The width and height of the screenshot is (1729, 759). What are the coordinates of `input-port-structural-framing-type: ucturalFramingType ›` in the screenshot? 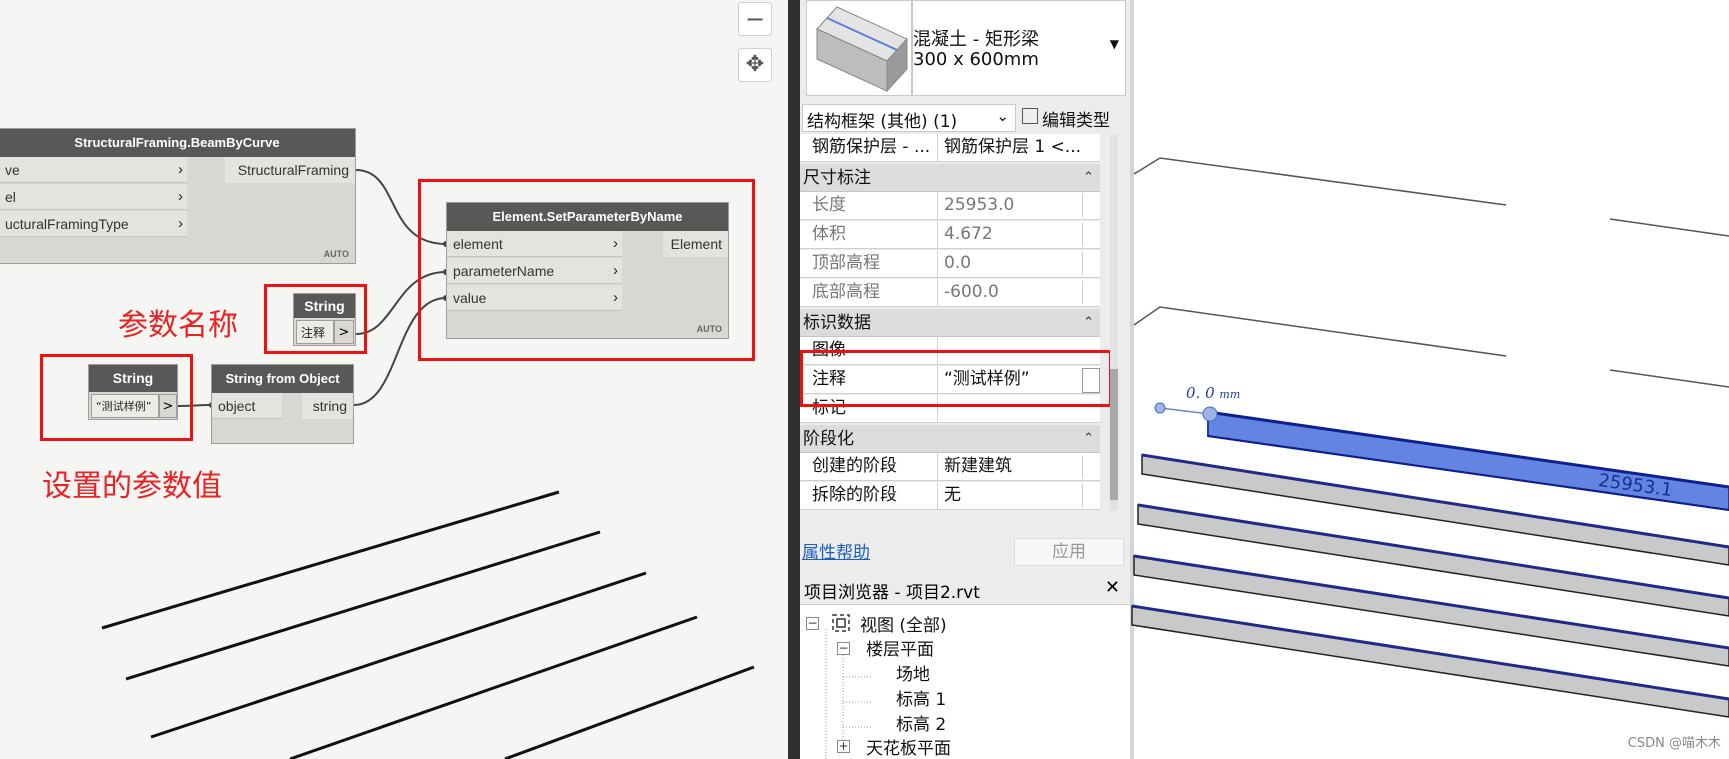 It's located at (93, 224).